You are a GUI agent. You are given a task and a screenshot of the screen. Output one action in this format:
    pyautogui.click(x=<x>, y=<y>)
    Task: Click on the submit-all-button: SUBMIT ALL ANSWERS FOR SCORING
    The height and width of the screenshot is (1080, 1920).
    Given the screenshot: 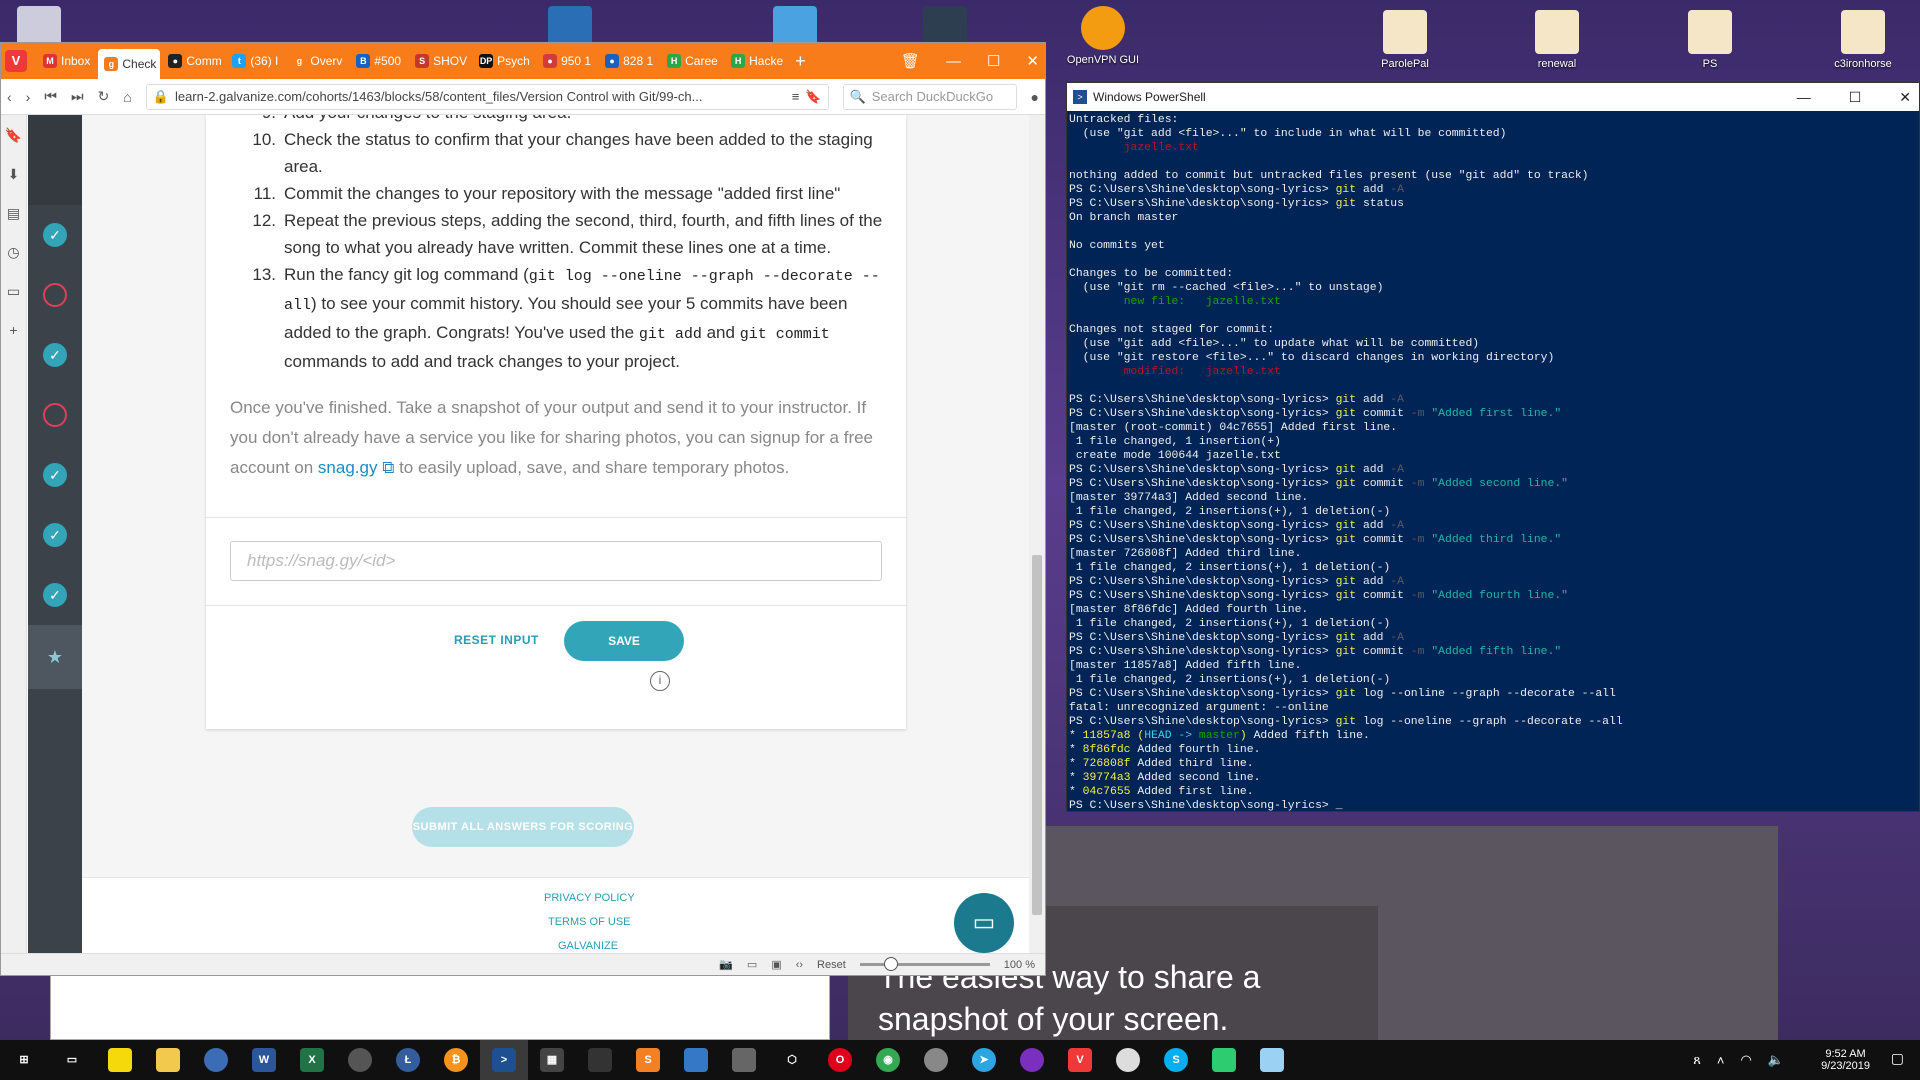 What is the action you would take?
    pyautogui.click(x=523, y=827)
    